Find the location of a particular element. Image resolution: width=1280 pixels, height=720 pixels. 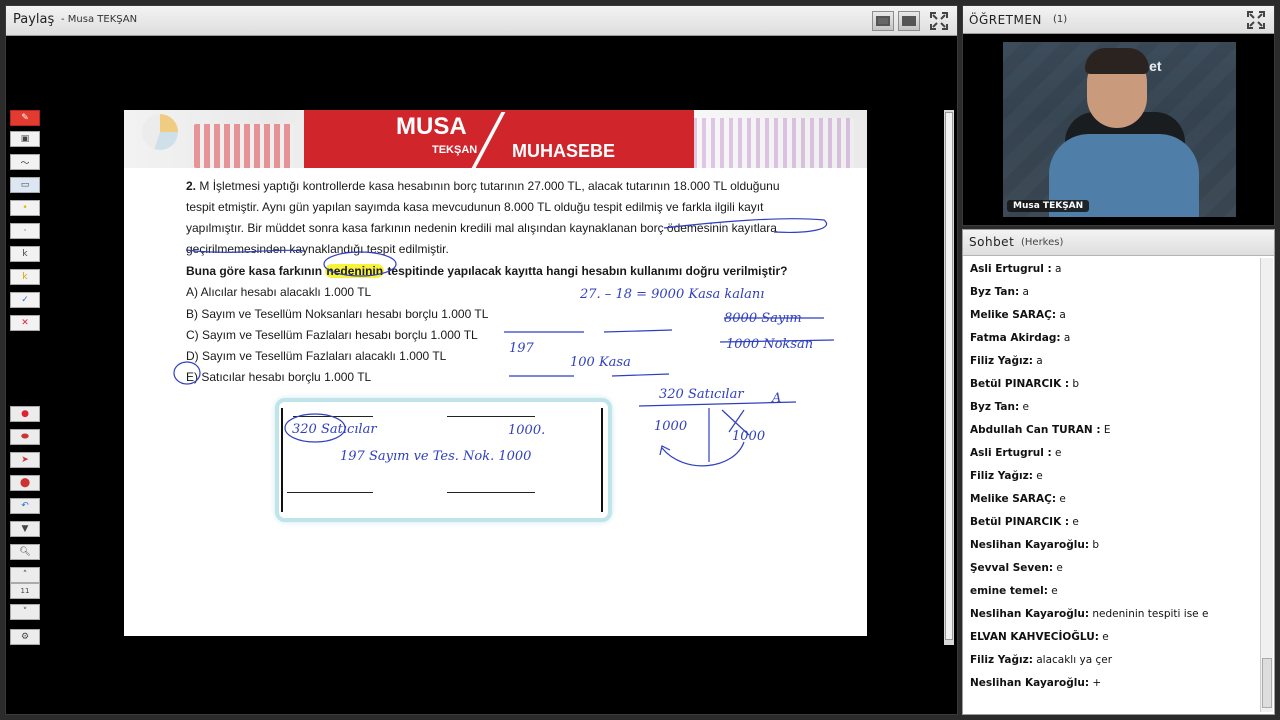

fit-mode-button is located at coordinates (909, 21).